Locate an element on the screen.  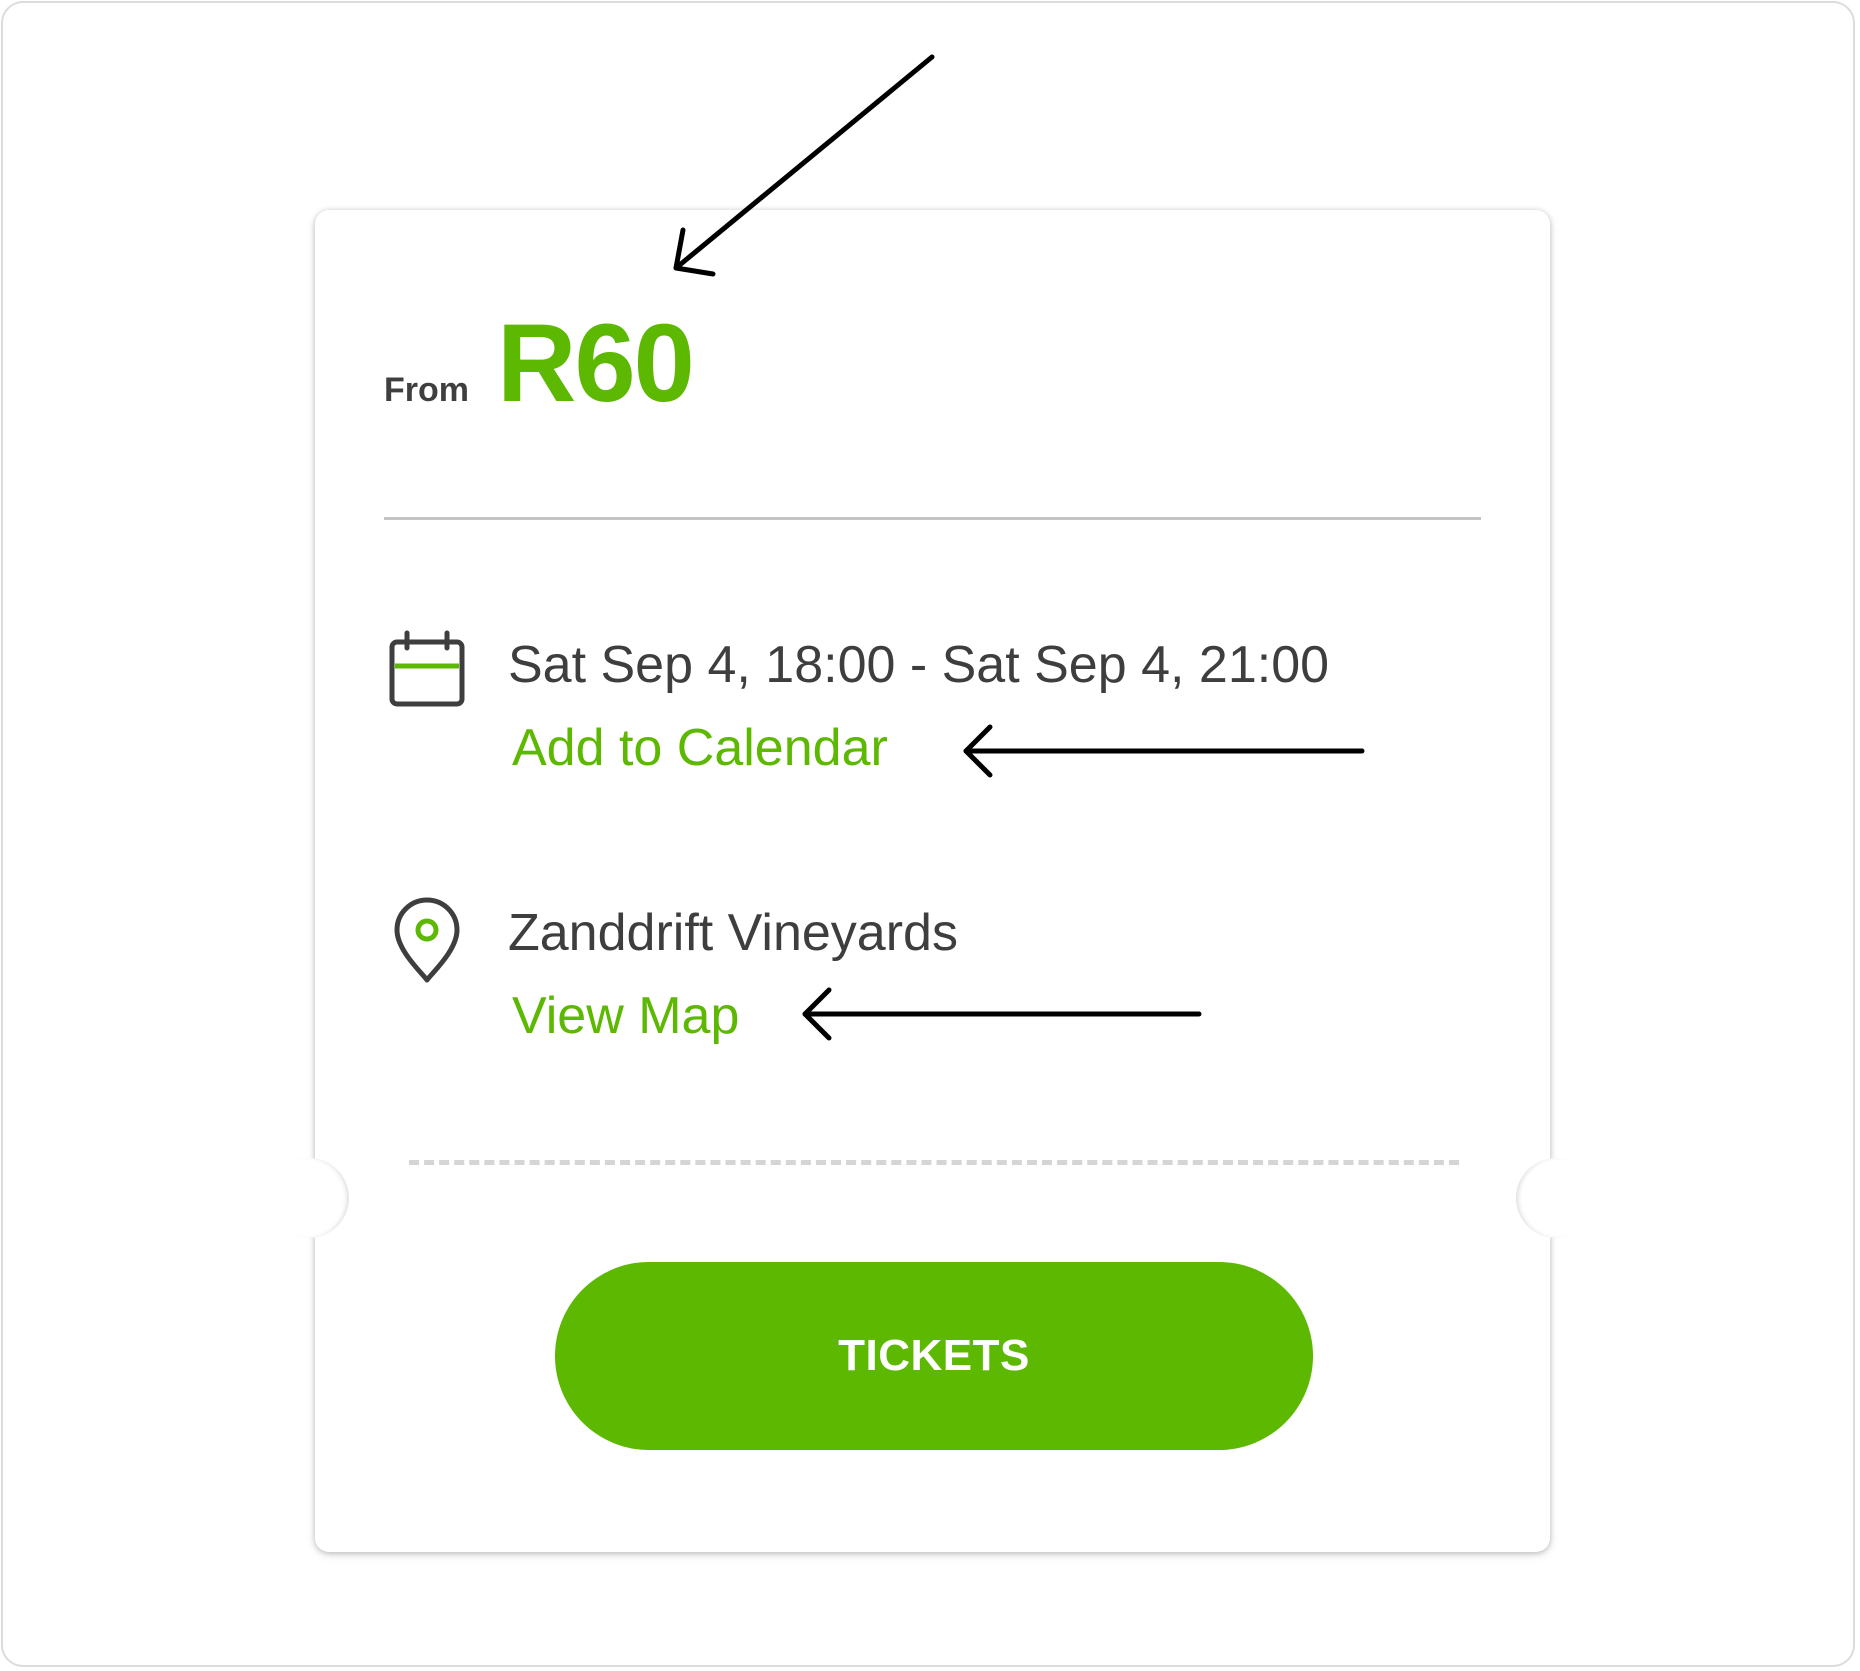
calendar-icon is located at coordinates (427, 670).